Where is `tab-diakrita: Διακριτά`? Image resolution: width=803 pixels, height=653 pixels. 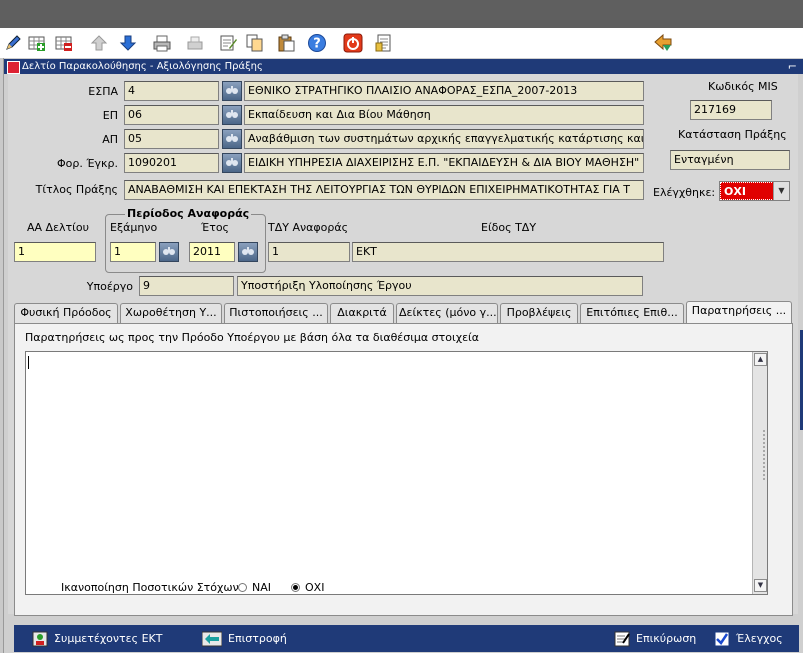
tab-diakrita: Διακριτά is located at coordinates (362, 313).